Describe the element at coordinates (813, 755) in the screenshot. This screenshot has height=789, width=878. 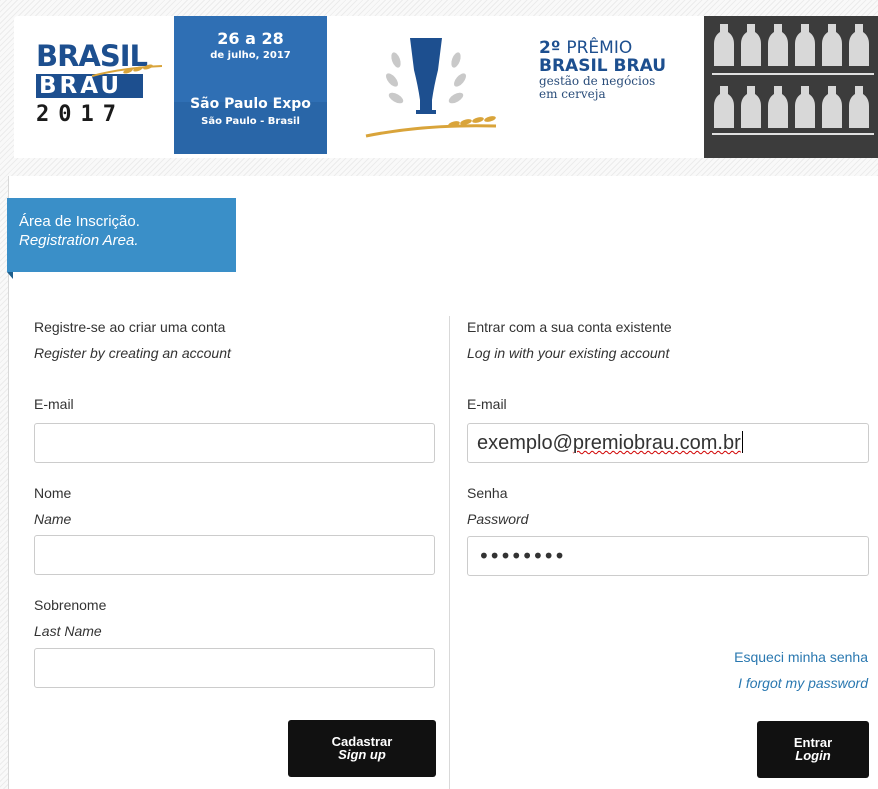
I see `login-label-en: Login` at that location.